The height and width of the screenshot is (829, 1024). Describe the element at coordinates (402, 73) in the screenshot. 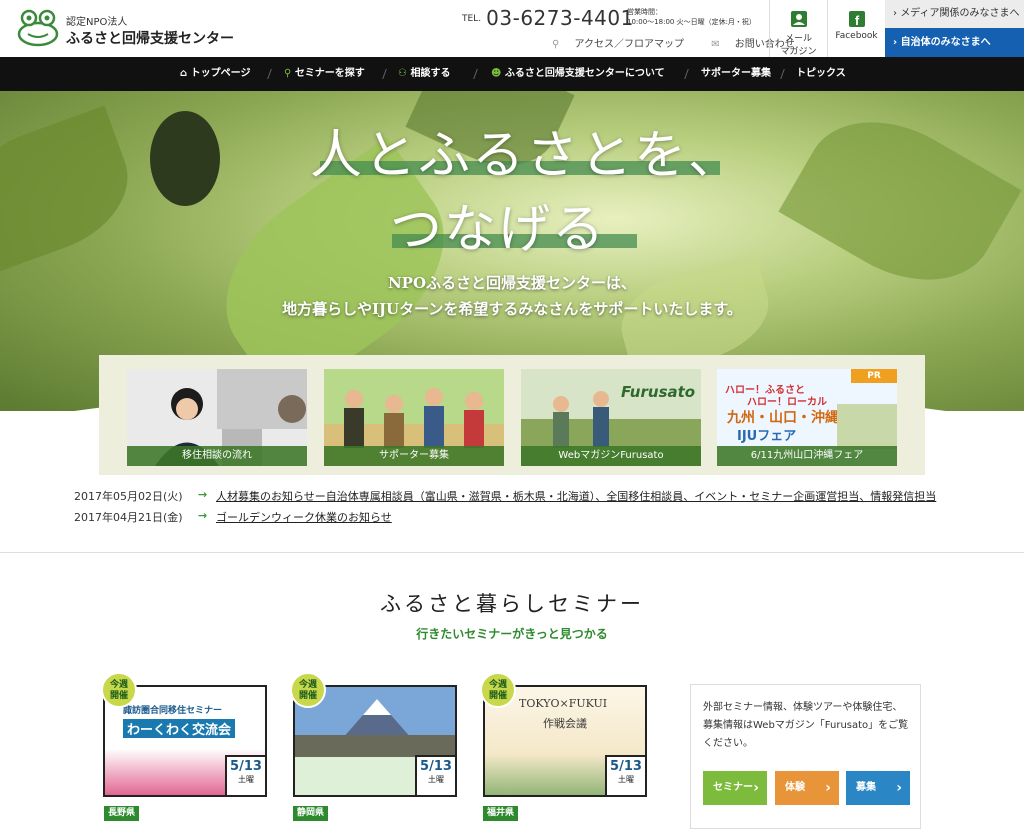

I see `consult-icon: ⚇` at that location.